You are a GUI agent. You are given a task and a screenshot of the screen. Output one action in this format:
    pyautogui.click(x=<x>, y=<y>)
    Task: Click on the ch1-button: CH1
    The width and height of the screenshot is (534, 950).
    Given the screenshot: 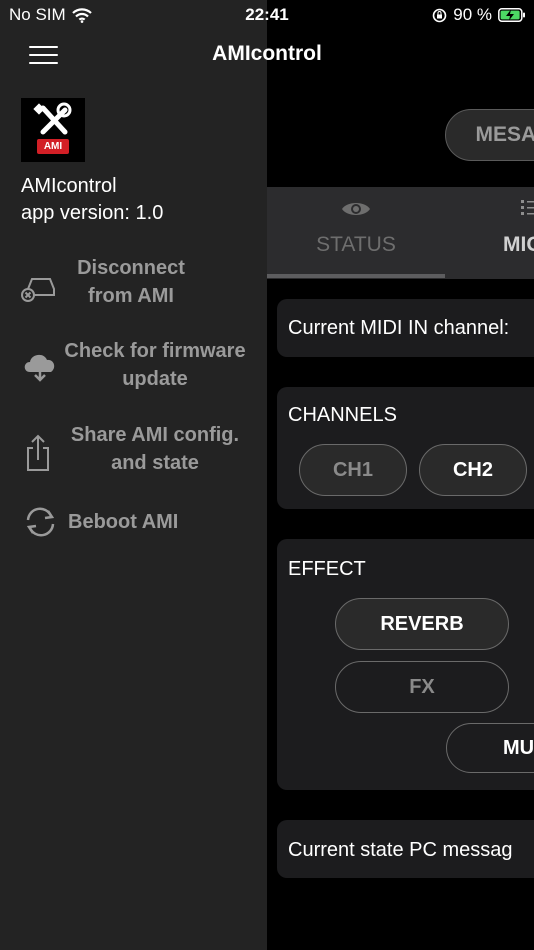 What is the action you would take?
    pyautogui.click(x=353, y=470)
    